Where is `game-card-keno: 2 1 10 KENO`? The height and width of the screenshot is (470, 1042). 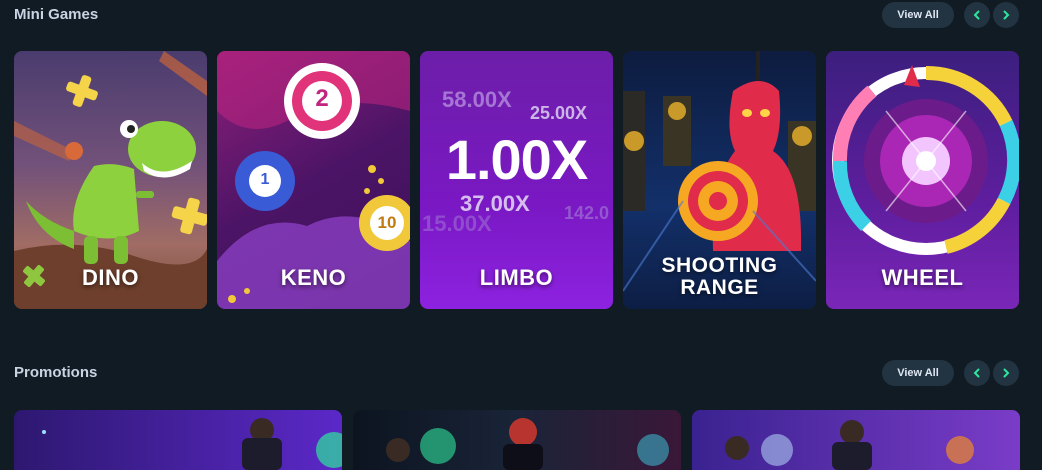 game-card-keno: 2 1 10 KENO is located at coordinates (313, 180).